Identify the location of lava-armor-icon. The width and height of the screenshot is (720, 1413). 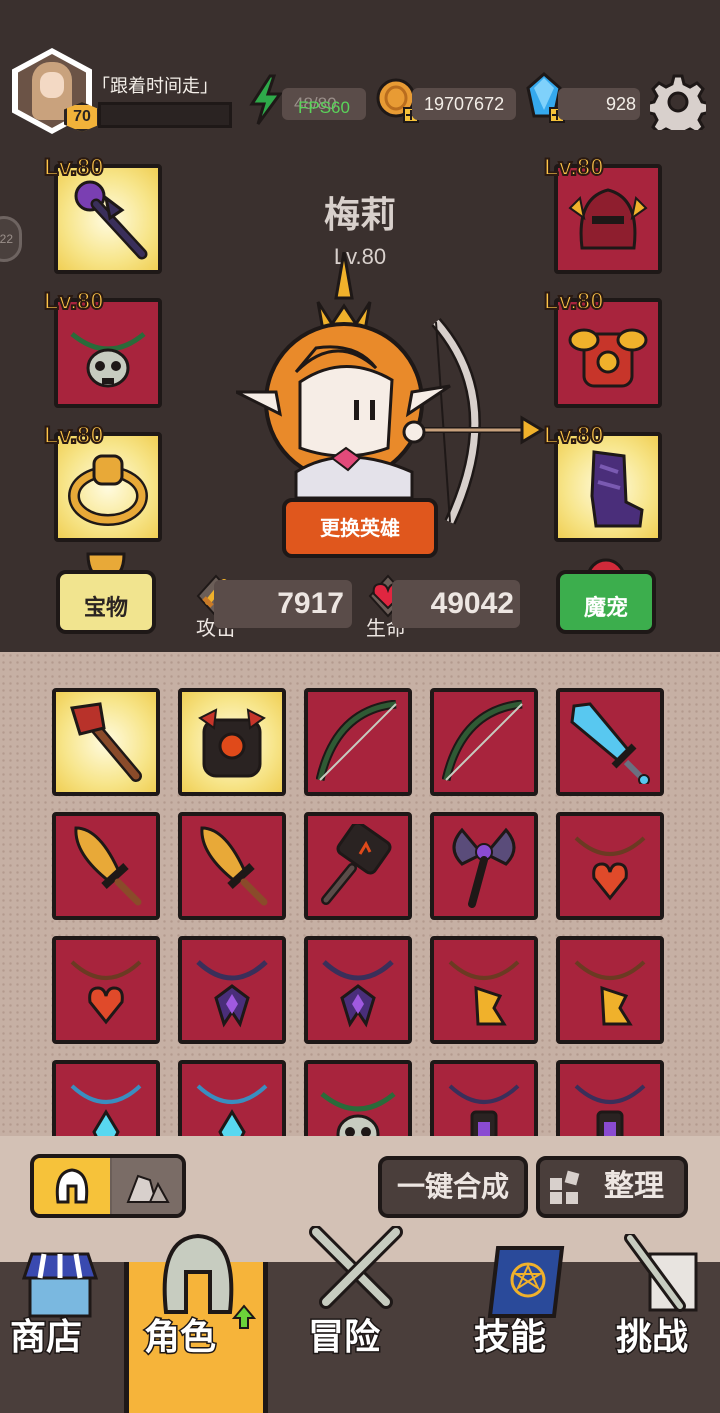
(232, 743).